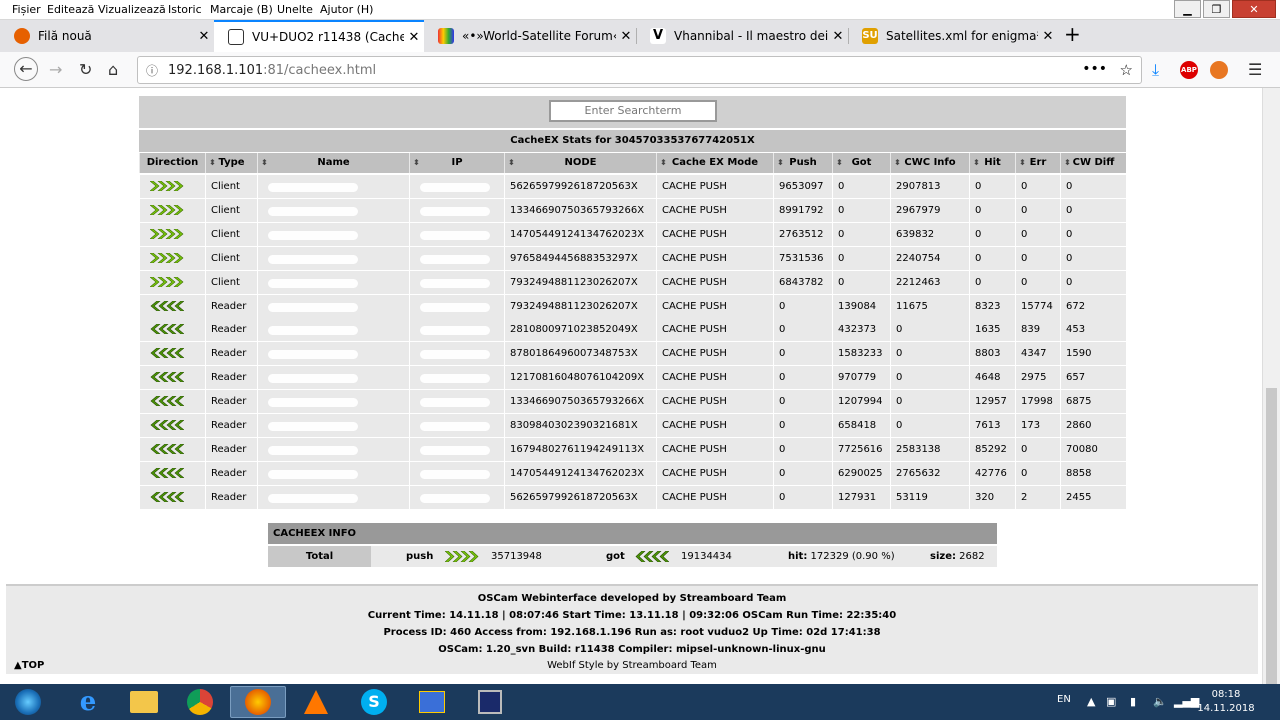 This screenshot has width=1280, height=720. What do you see at coordinates (55, 69) in the screenshot?
I see `forward-button: →` at bounding box center [55, 69].